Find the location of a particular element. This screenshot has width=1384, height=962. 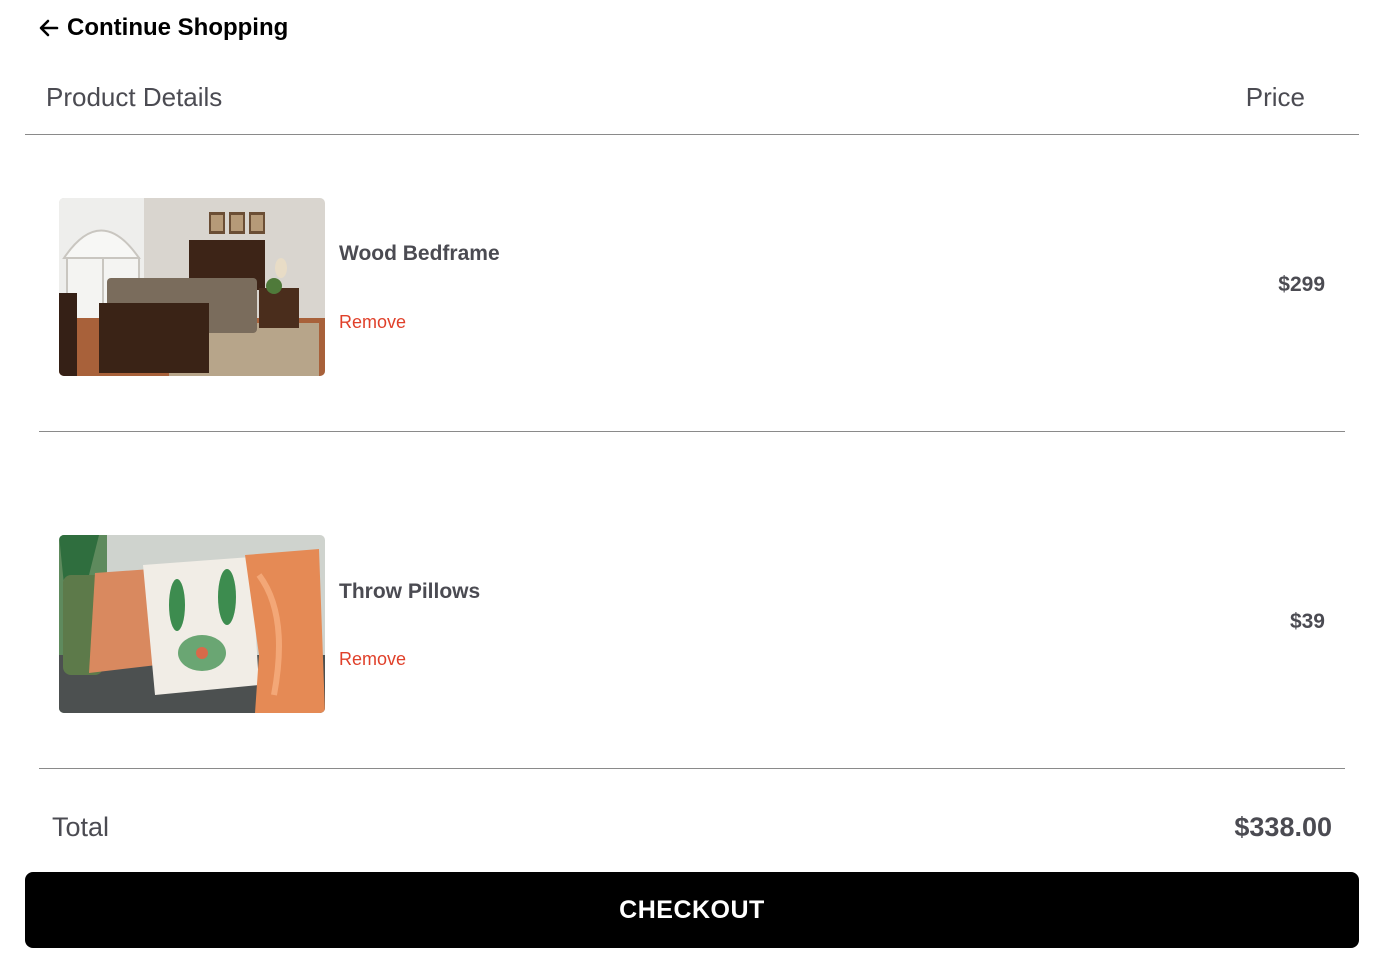

continue-shopping-link: Continue Shopping is located at coordinates (163, 28).